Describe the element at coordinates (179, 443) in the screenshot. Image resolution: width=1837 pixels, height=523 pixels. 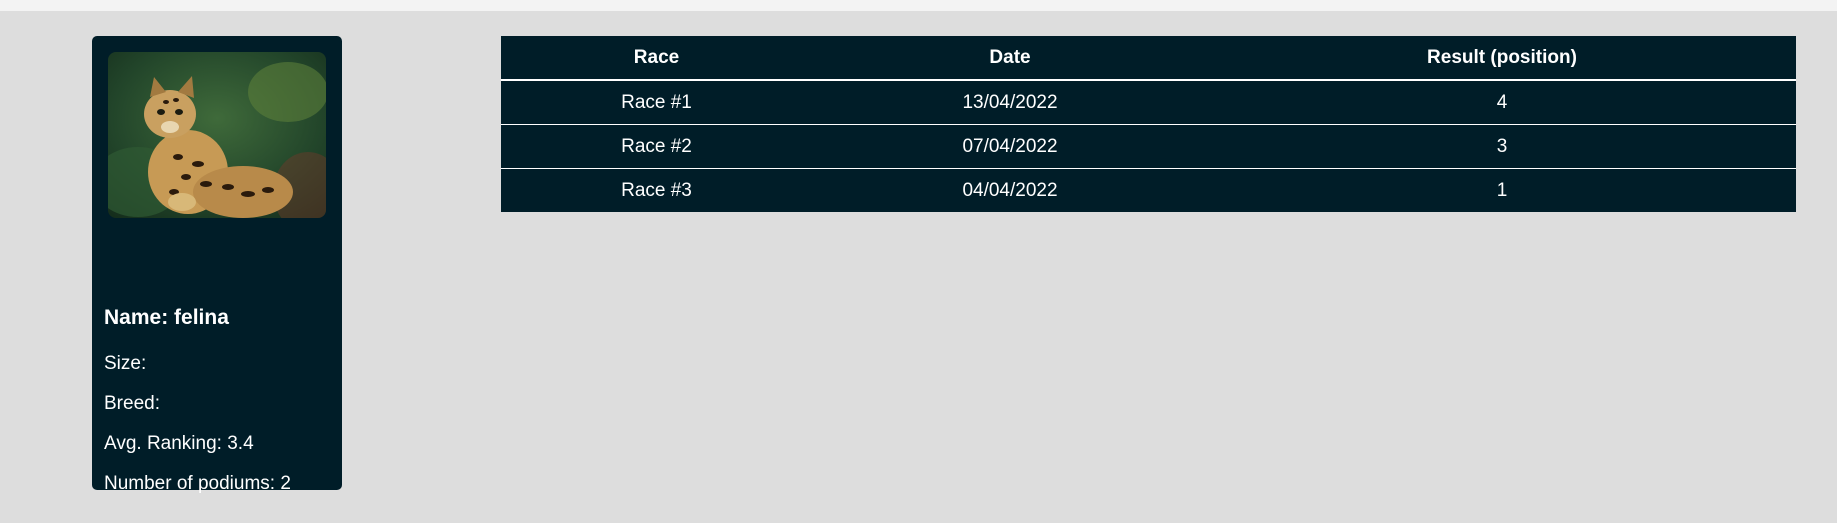
I see `cat-avg-ranking: Avg. Ranking: 3.4` at that location.